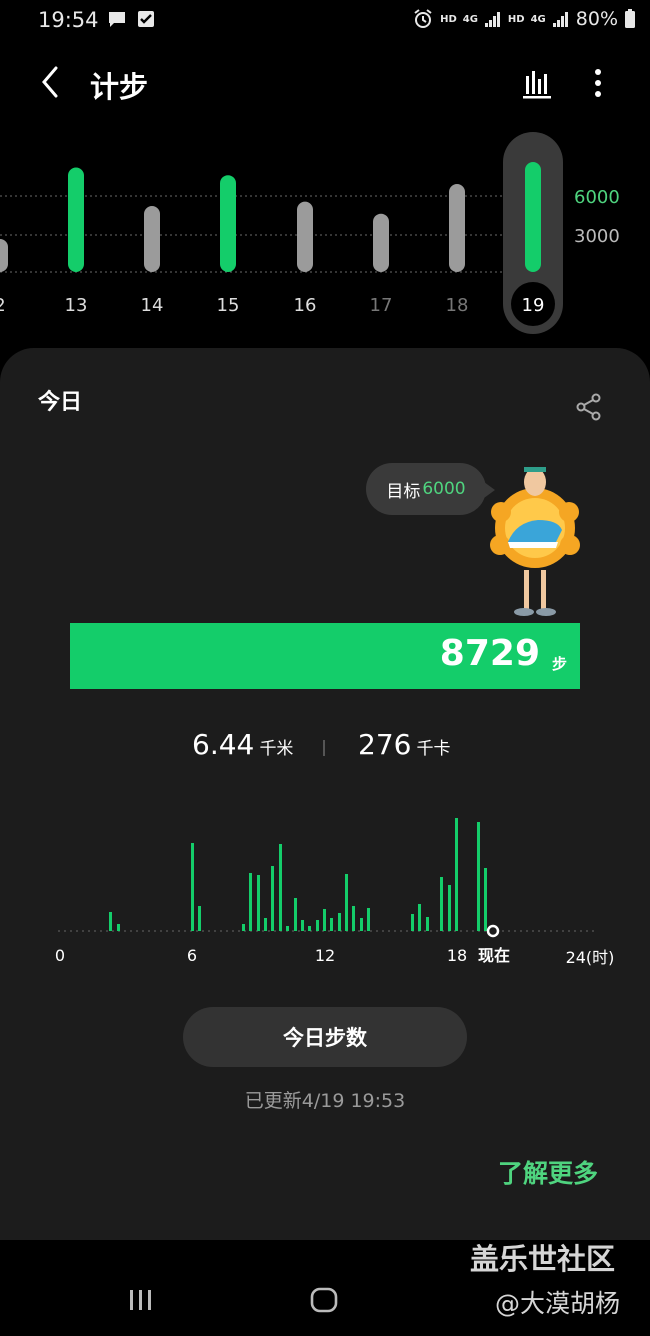 The height and width of the screenshot is (1336, 650). What do you see at coordinates (494, 955) in the screenshot?
I see `axis-label-now: 现在` at bounding box center [494, 955].